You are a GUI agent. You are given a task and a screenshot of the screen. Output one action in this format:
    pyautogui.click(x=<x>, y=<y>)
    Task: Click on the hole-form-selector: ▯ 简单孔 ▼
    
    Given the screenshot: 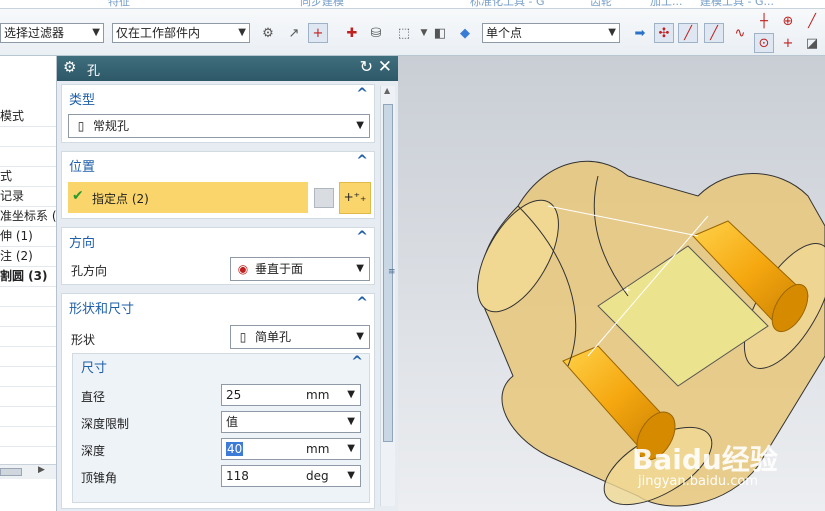 What is the action you would take?
    pyautogui.click(x=300, y=337)
    